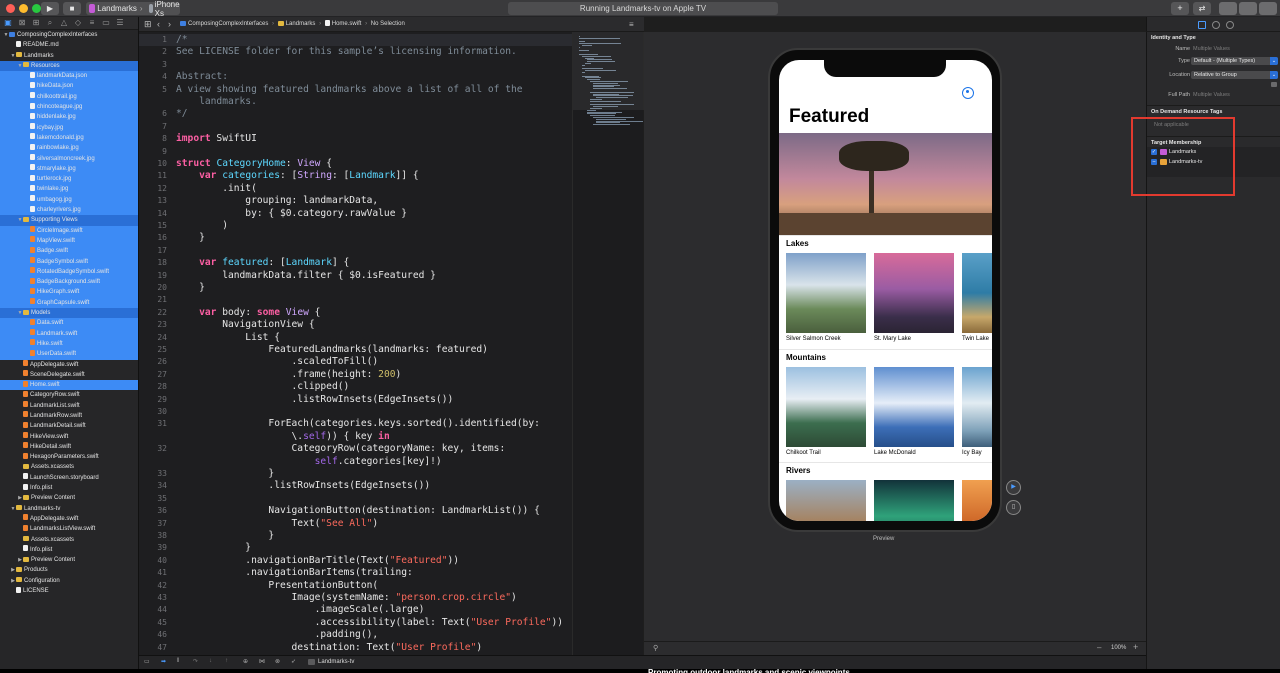  I want to click on navigator-item: rainbowlake.jpg, so click(69, 148).